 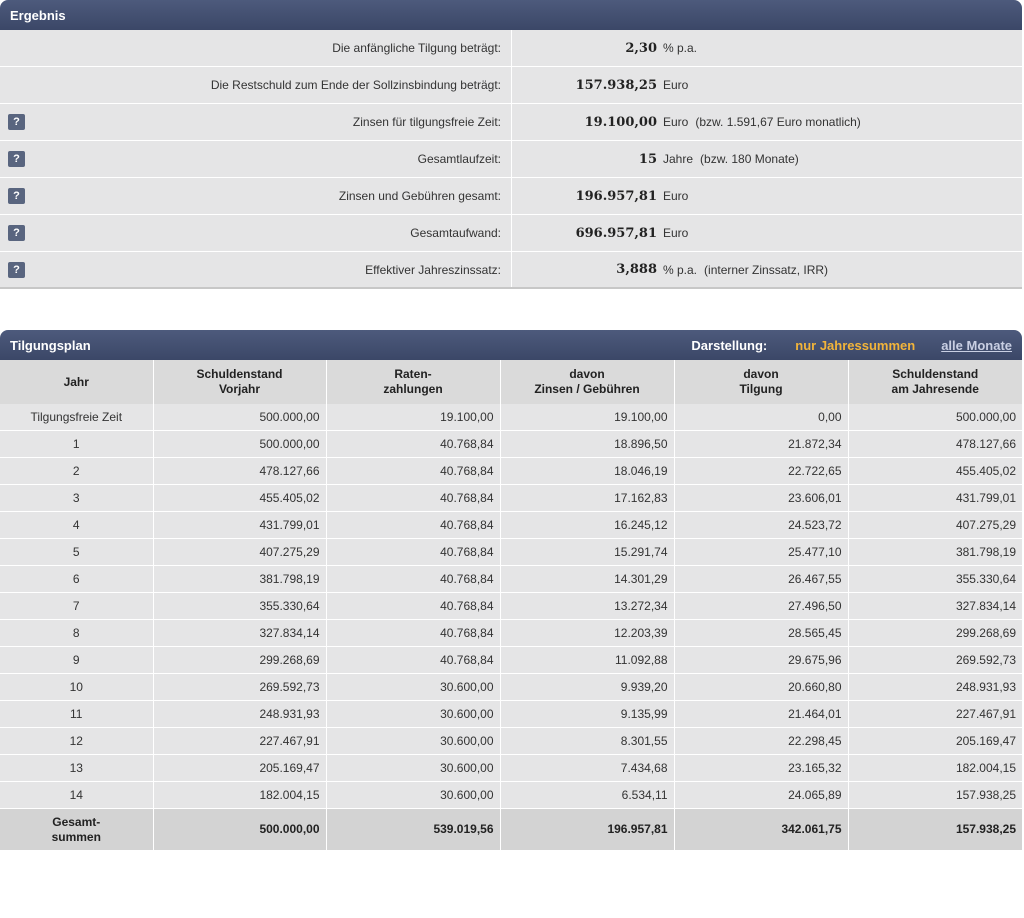 I want to click on total-cell: 342.061,75, so click(x=761, y=829).